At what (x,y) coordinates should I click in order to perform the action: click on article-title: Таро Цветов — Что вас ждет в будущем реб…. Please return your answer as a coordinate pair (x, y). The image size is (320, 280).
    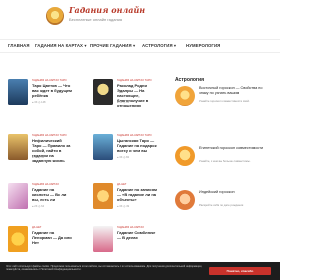
    Looking at the image, I should click on (52, 90).